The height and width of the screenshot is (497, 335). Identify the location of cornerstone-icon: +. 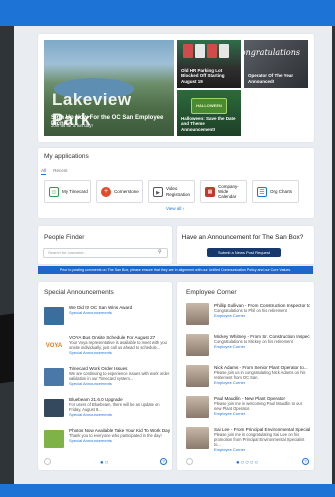
(106, 191).